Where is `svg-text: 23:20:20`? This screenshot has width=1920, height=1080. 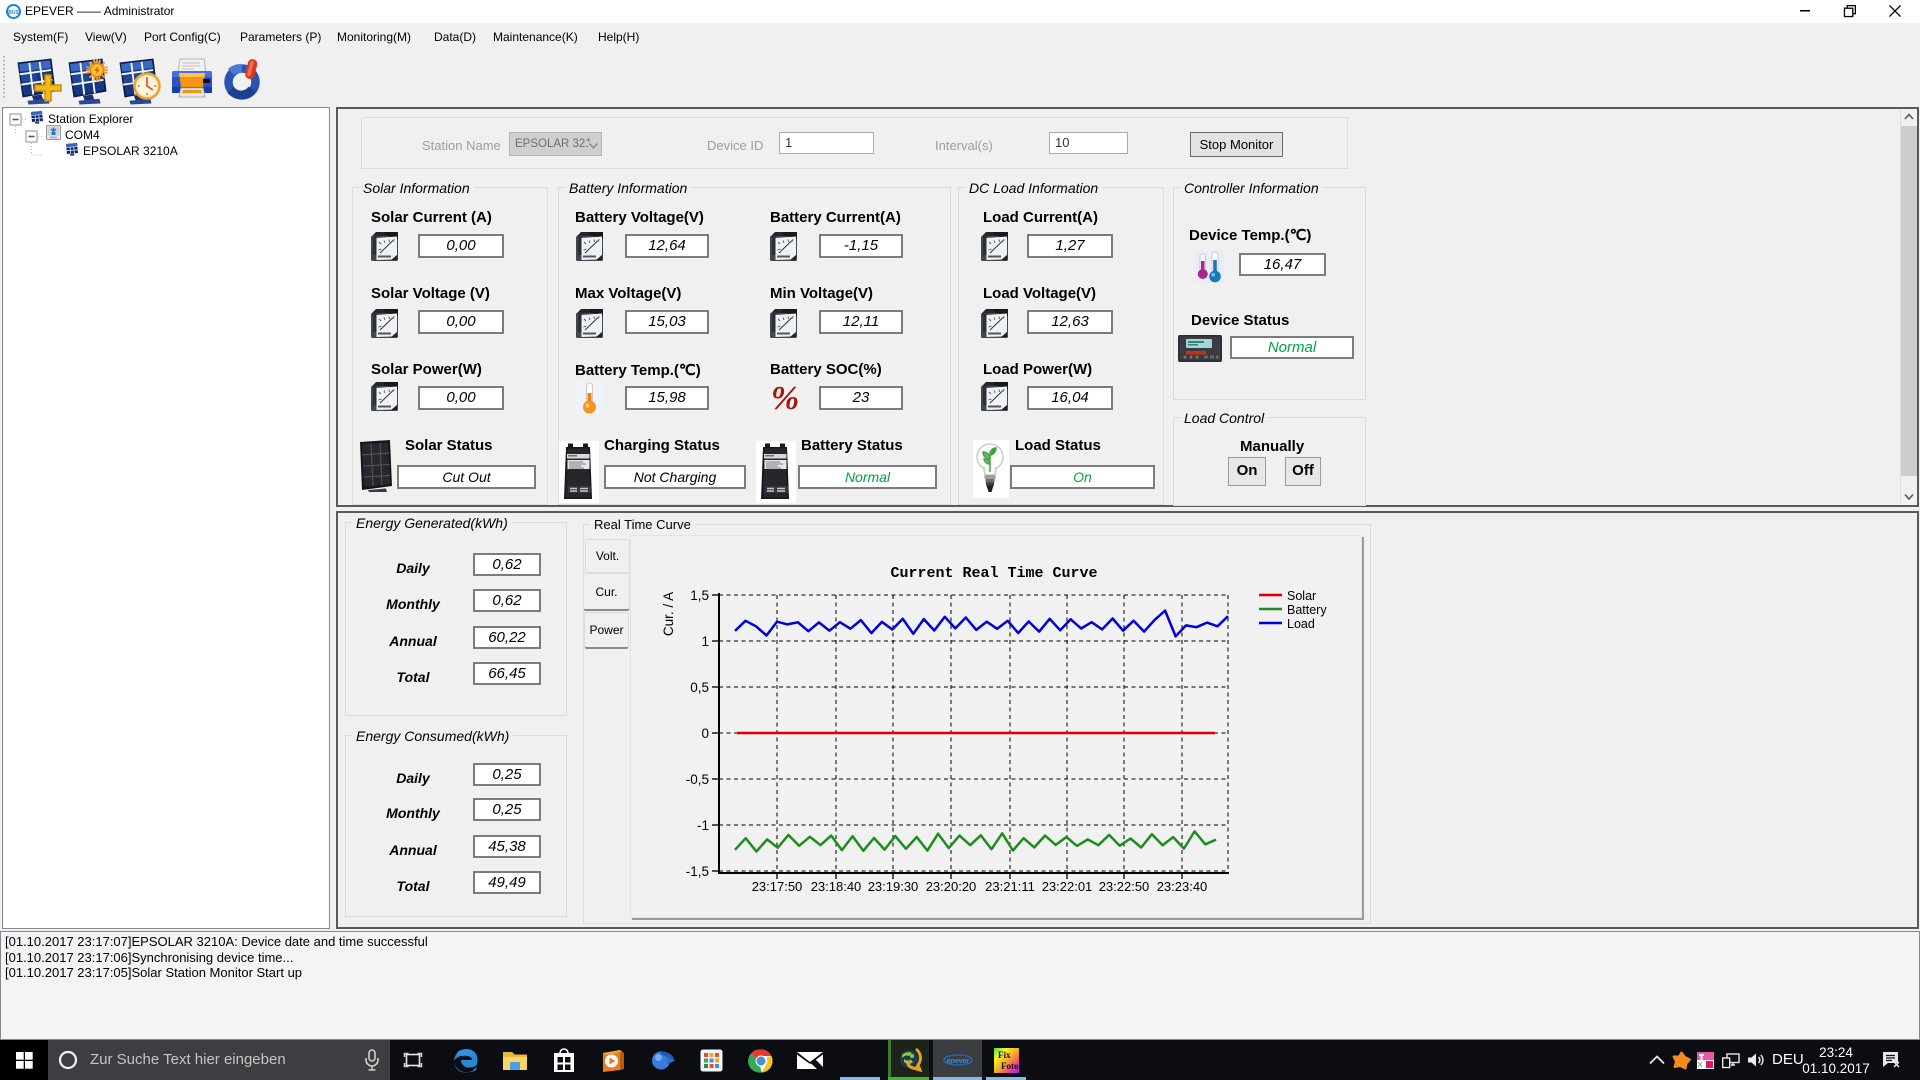
svg-text: 23:20:20 is located at coordinates (951, 886).